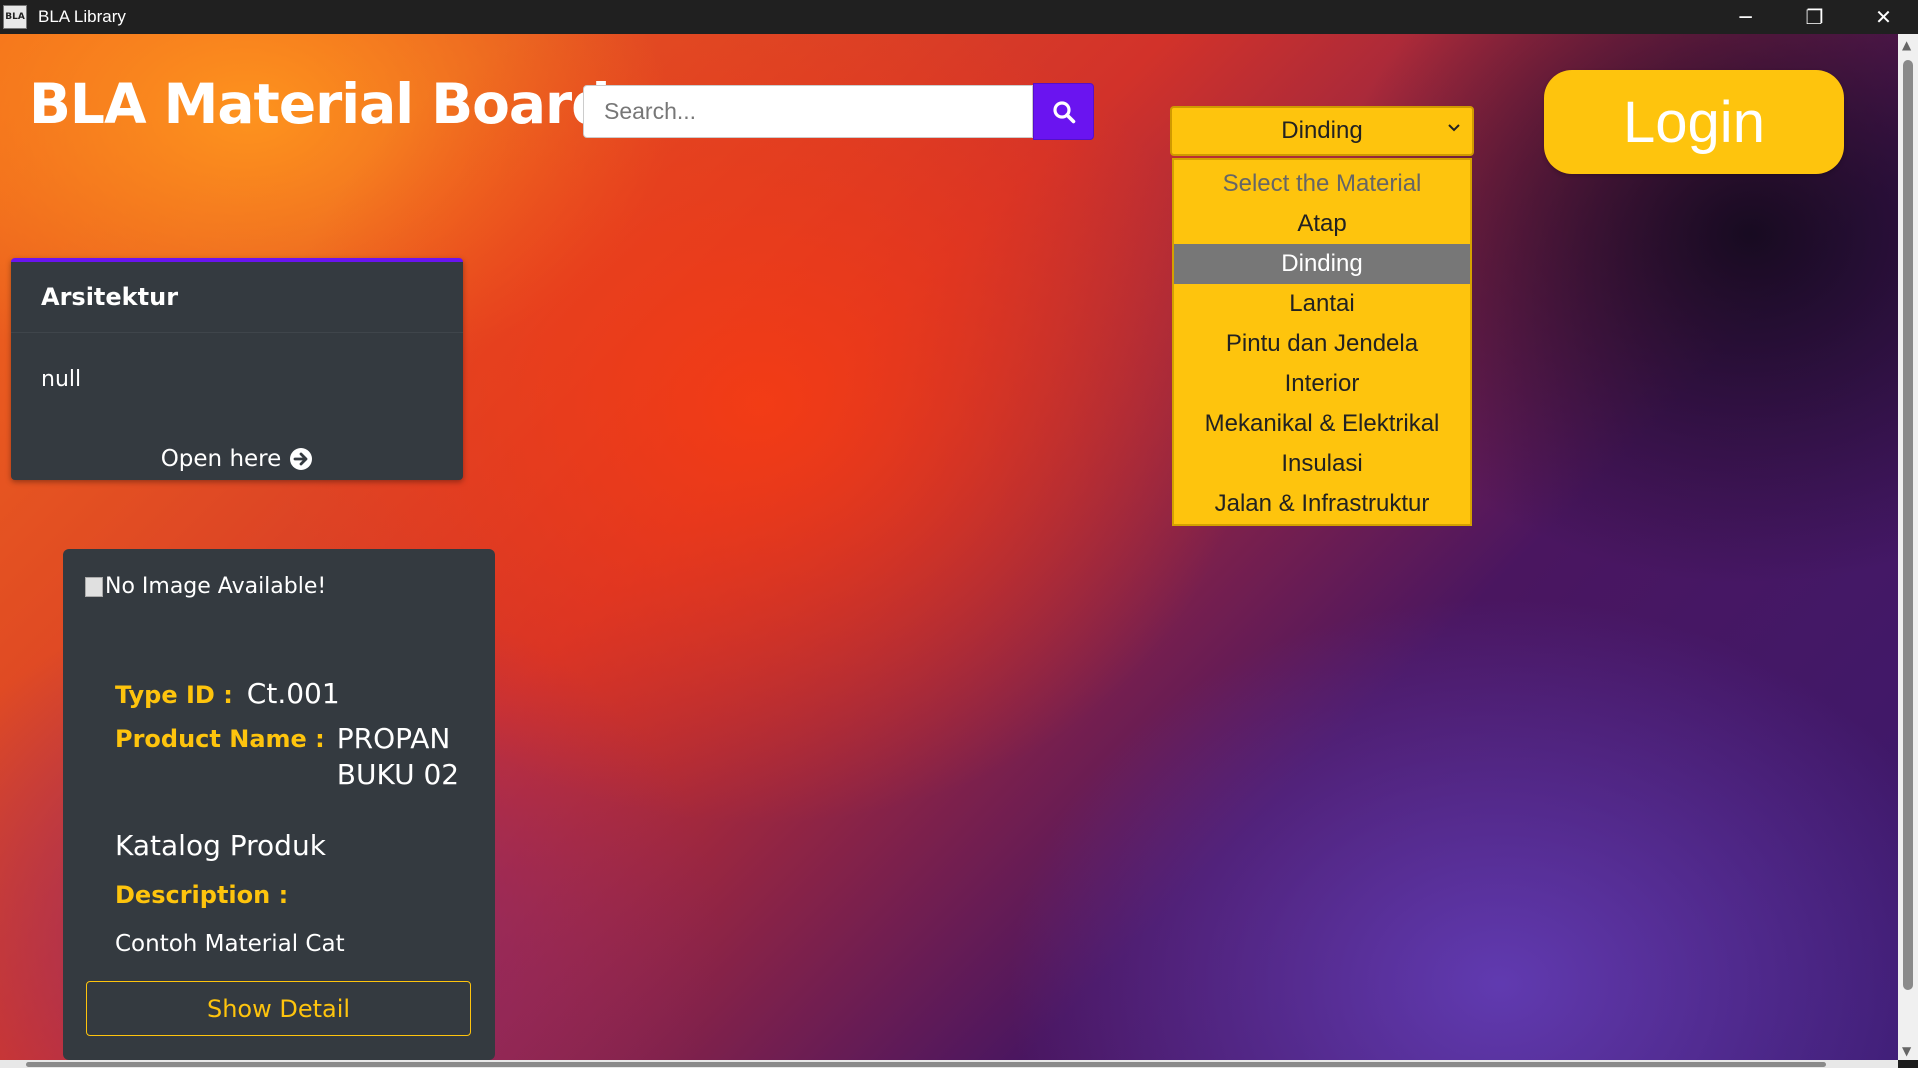 This screenshot has height=1068, width=1918. What do you see at coordinates (61, 379) in the screenshot?
I see `category-body: null` at bounding box center [61, 379].